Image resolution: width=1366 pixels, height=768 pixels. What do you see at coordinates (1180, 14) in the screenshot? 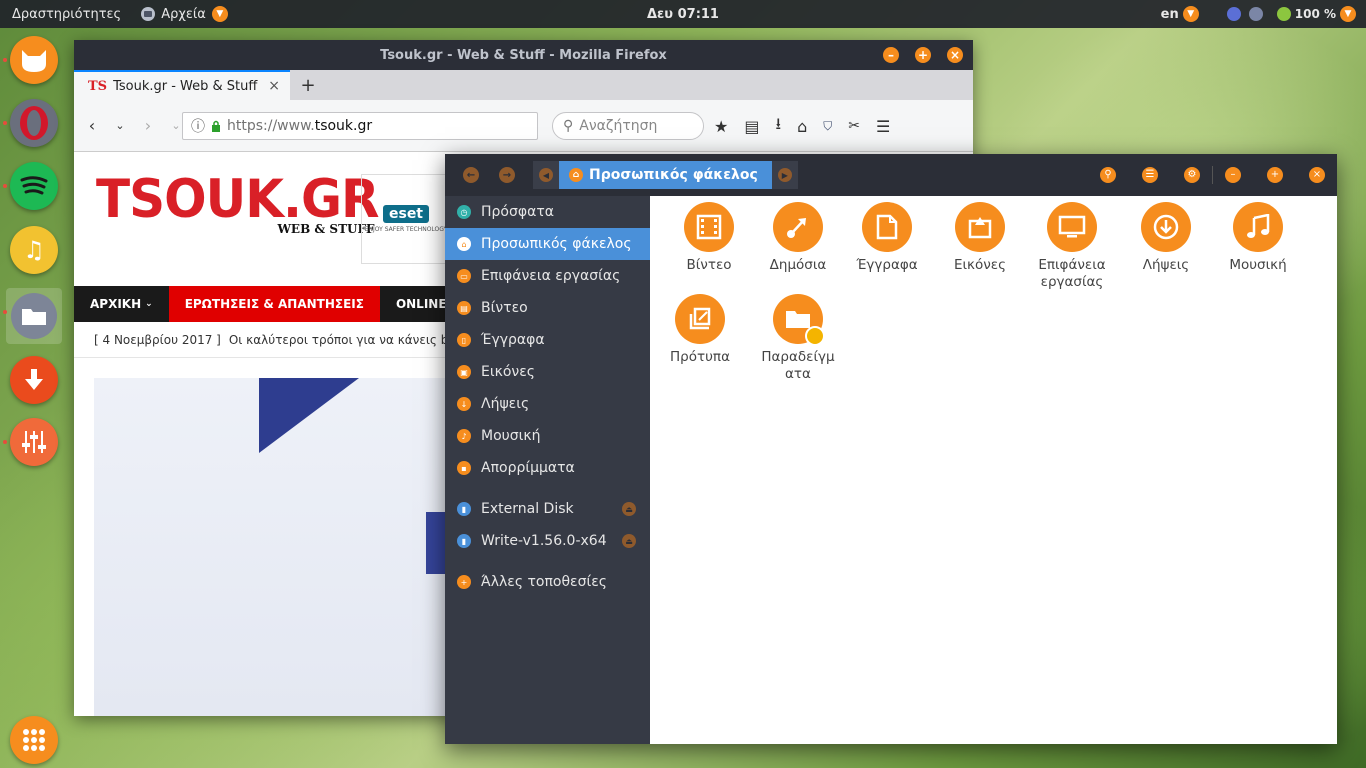
I see `language-indicator: en ▼` at bounding box center [1180, 14].